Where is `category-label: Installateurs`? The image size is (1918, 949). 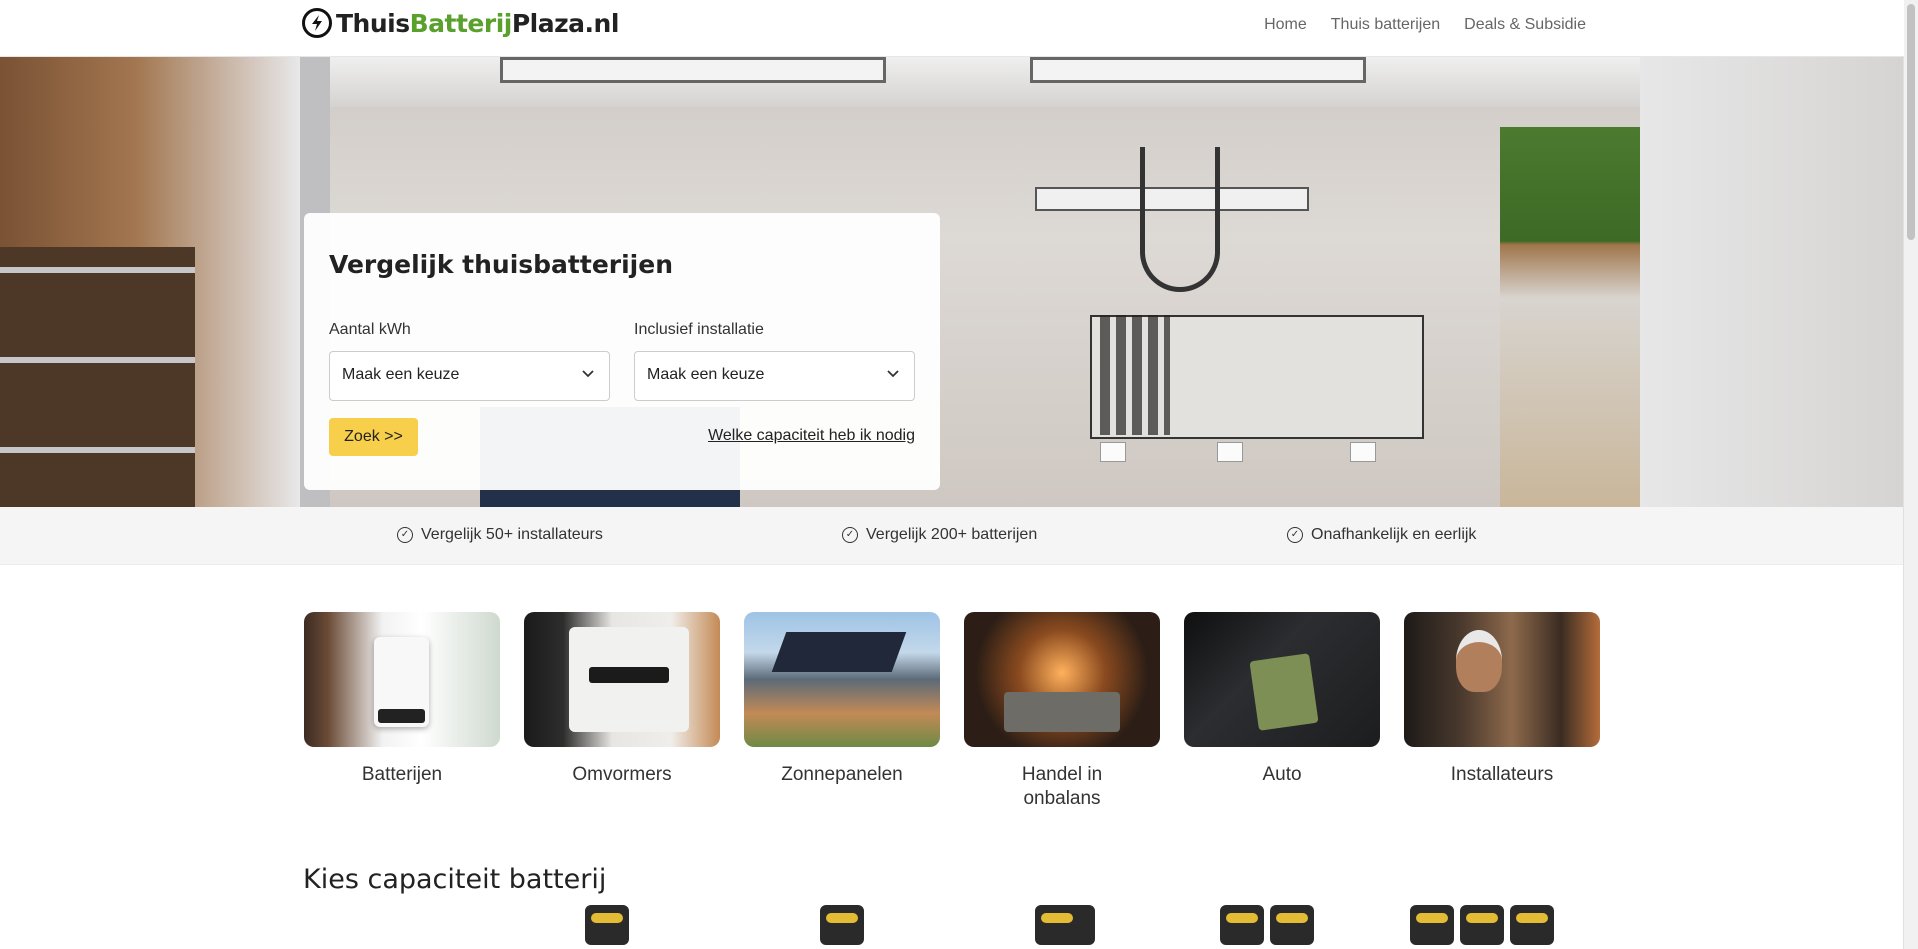 category-label: Installateurs is located at coordinates (1502, 774).